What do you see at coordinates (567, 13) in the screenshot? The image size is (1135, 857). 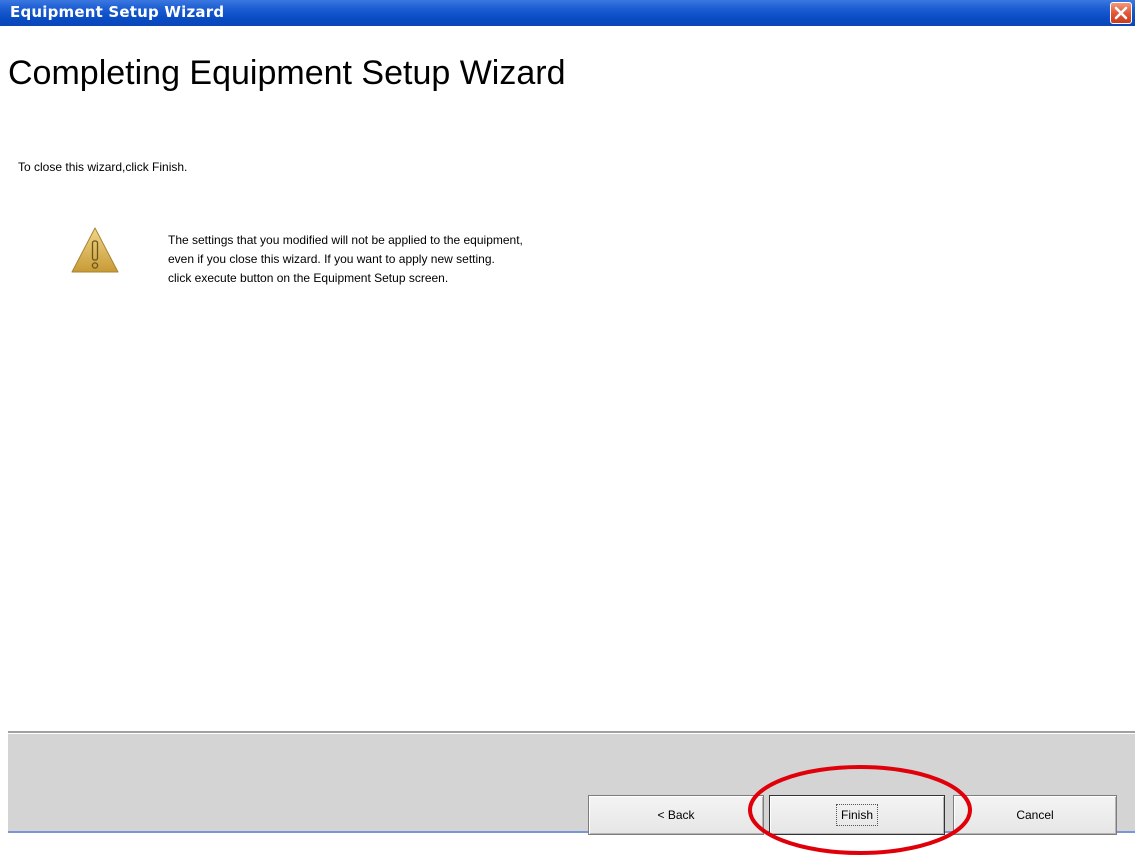 I see `title-bar: Equipment Setup Wizard` at bounding box center [567, 13].